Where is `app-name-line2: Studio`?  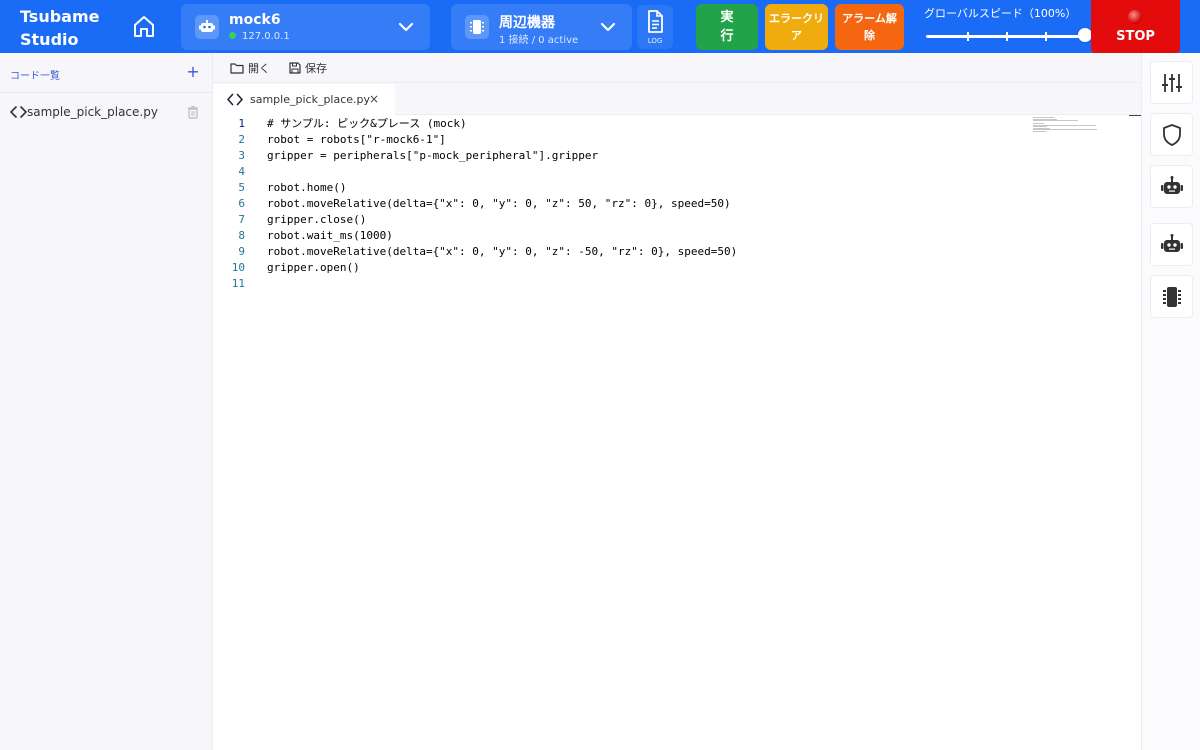
app-name-line2: Studio is located at coordinates (49, 39).